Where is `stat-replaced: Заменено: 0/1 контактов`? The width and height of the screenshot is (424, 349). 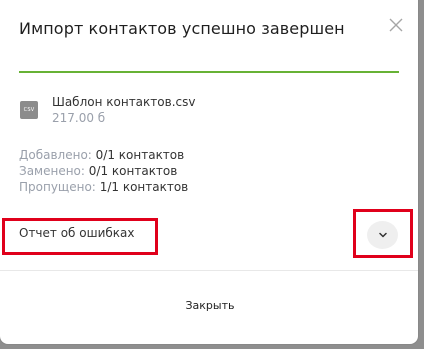
stat-replaced: Заменено: 0/1 контактов is located at coordinates (98, 171).